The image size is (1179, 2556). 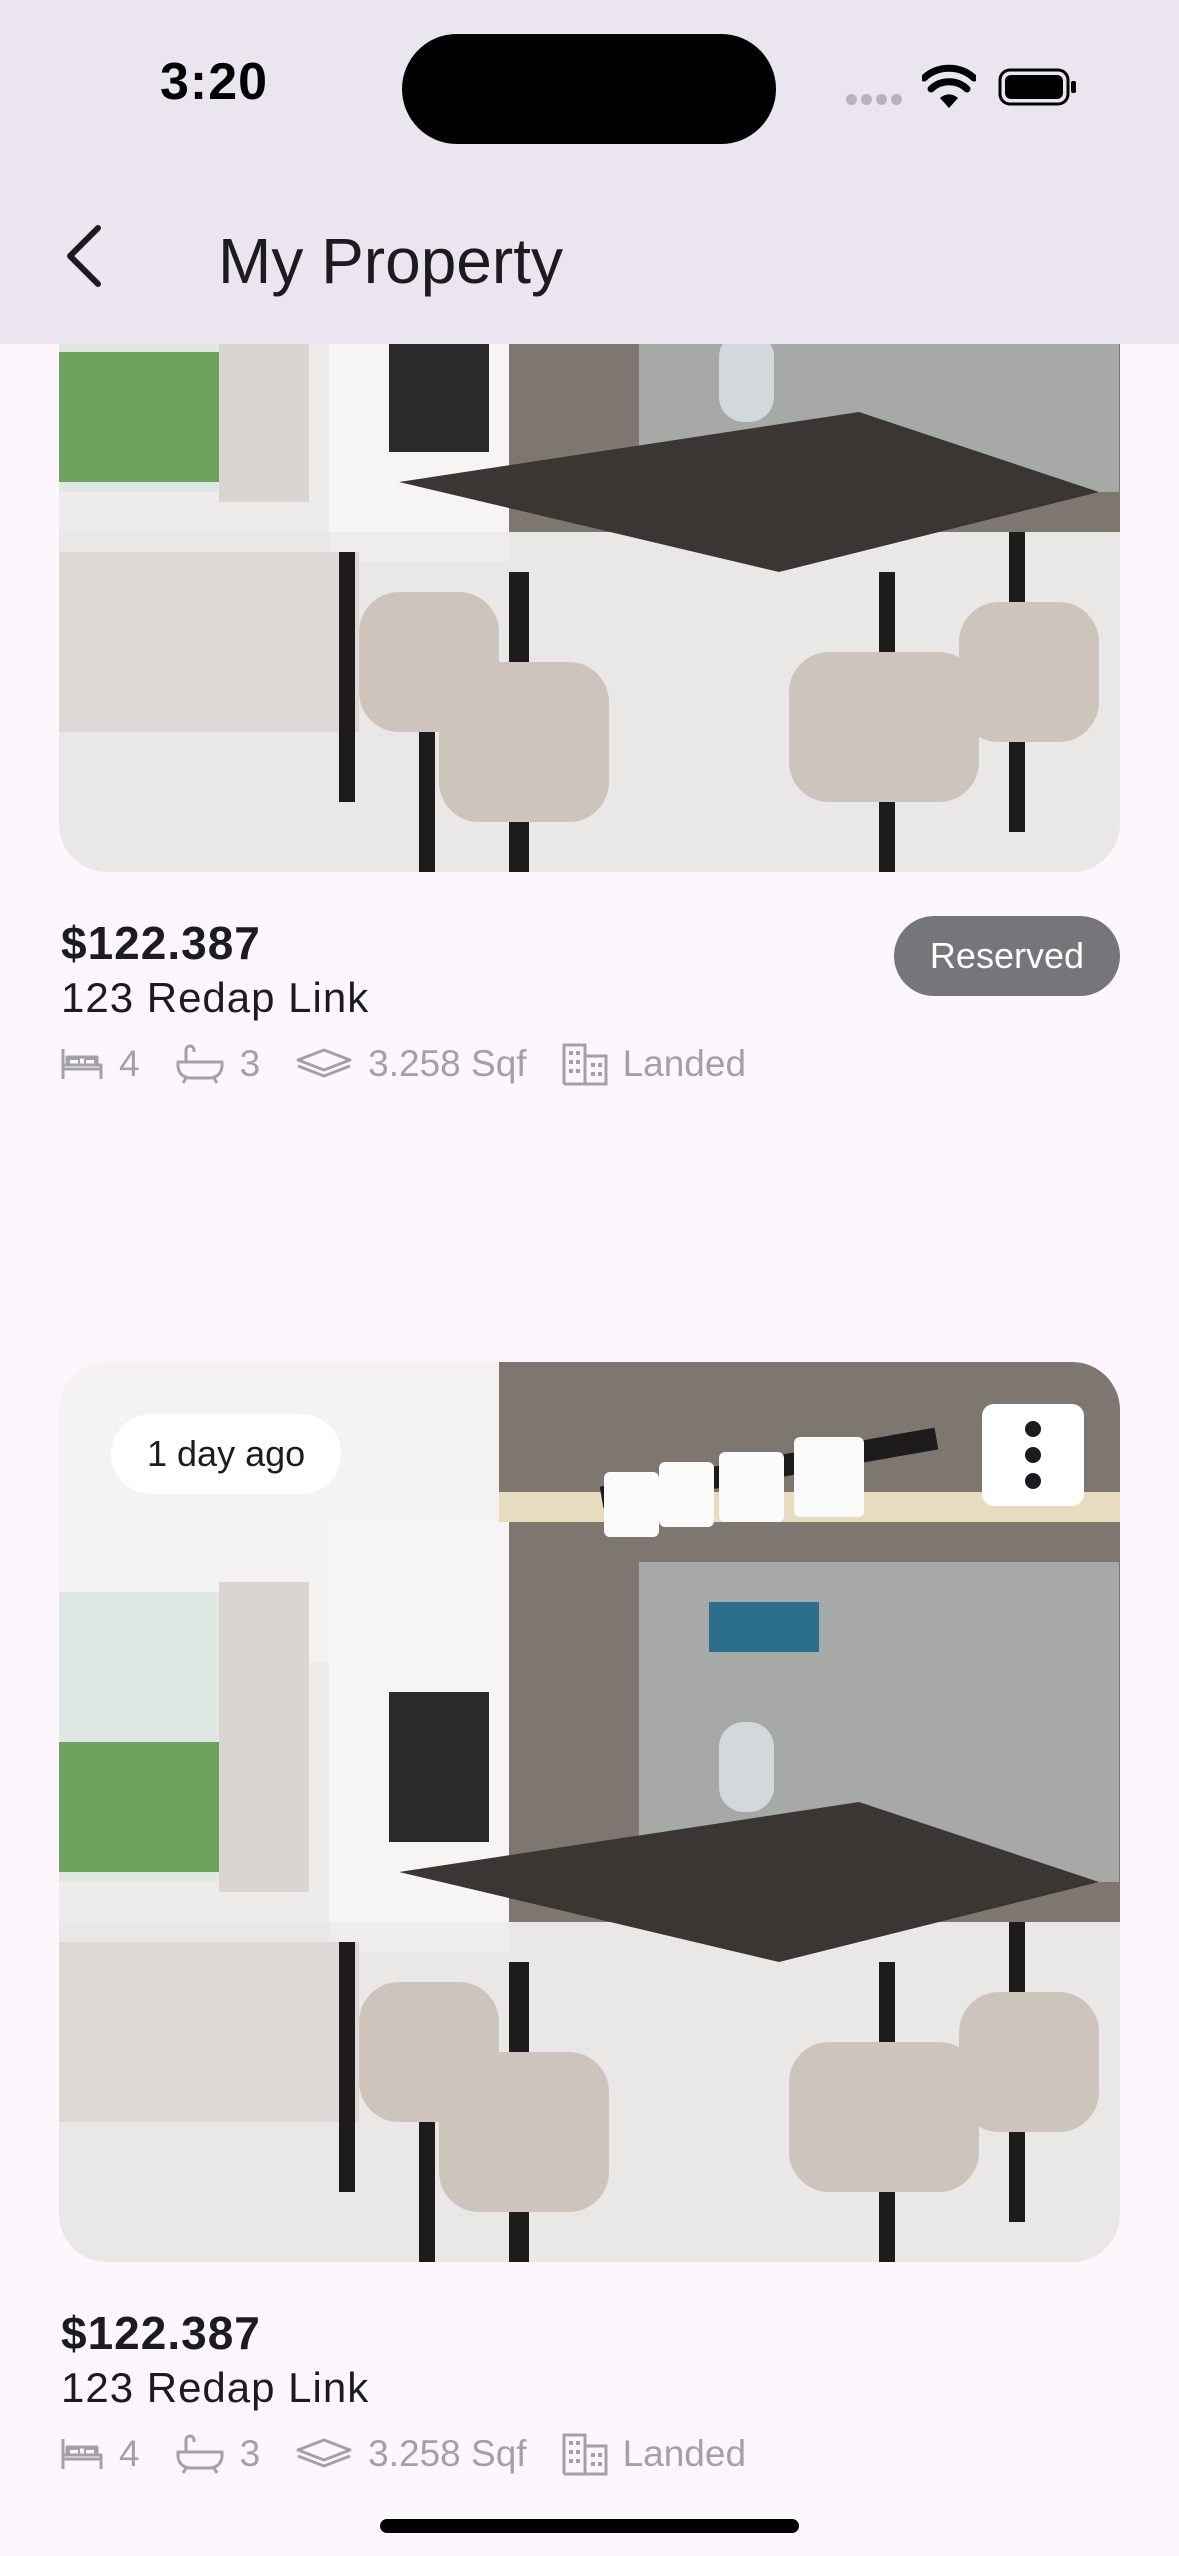 What do you see at coordinates (1037, 87) in the screenshot?
I see `battery-icon` at bounding box center [1037, 87].